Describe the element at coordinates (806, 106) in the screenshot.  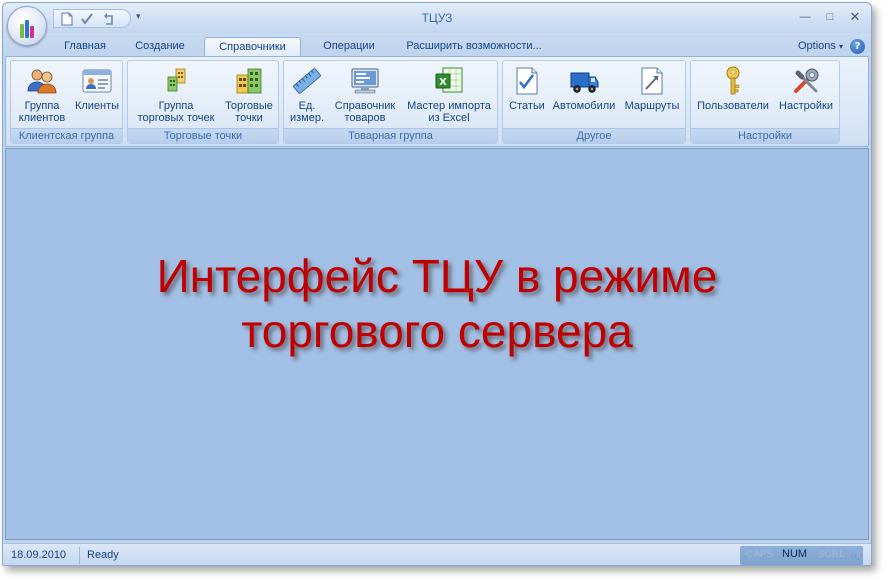
I see `settings-label: Настройки` at that location.